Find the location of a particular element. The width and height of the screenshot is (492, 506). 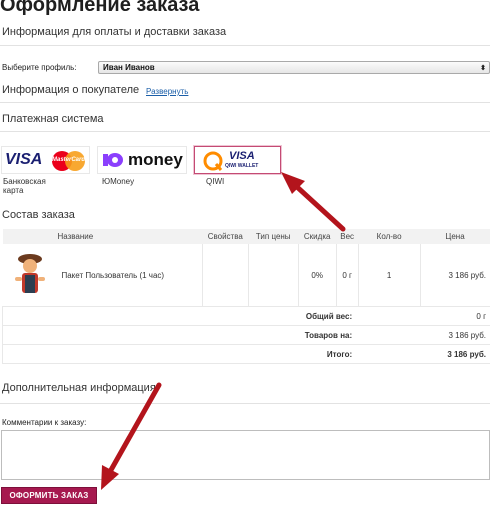

product-properties is located at coordinates (225, 275).